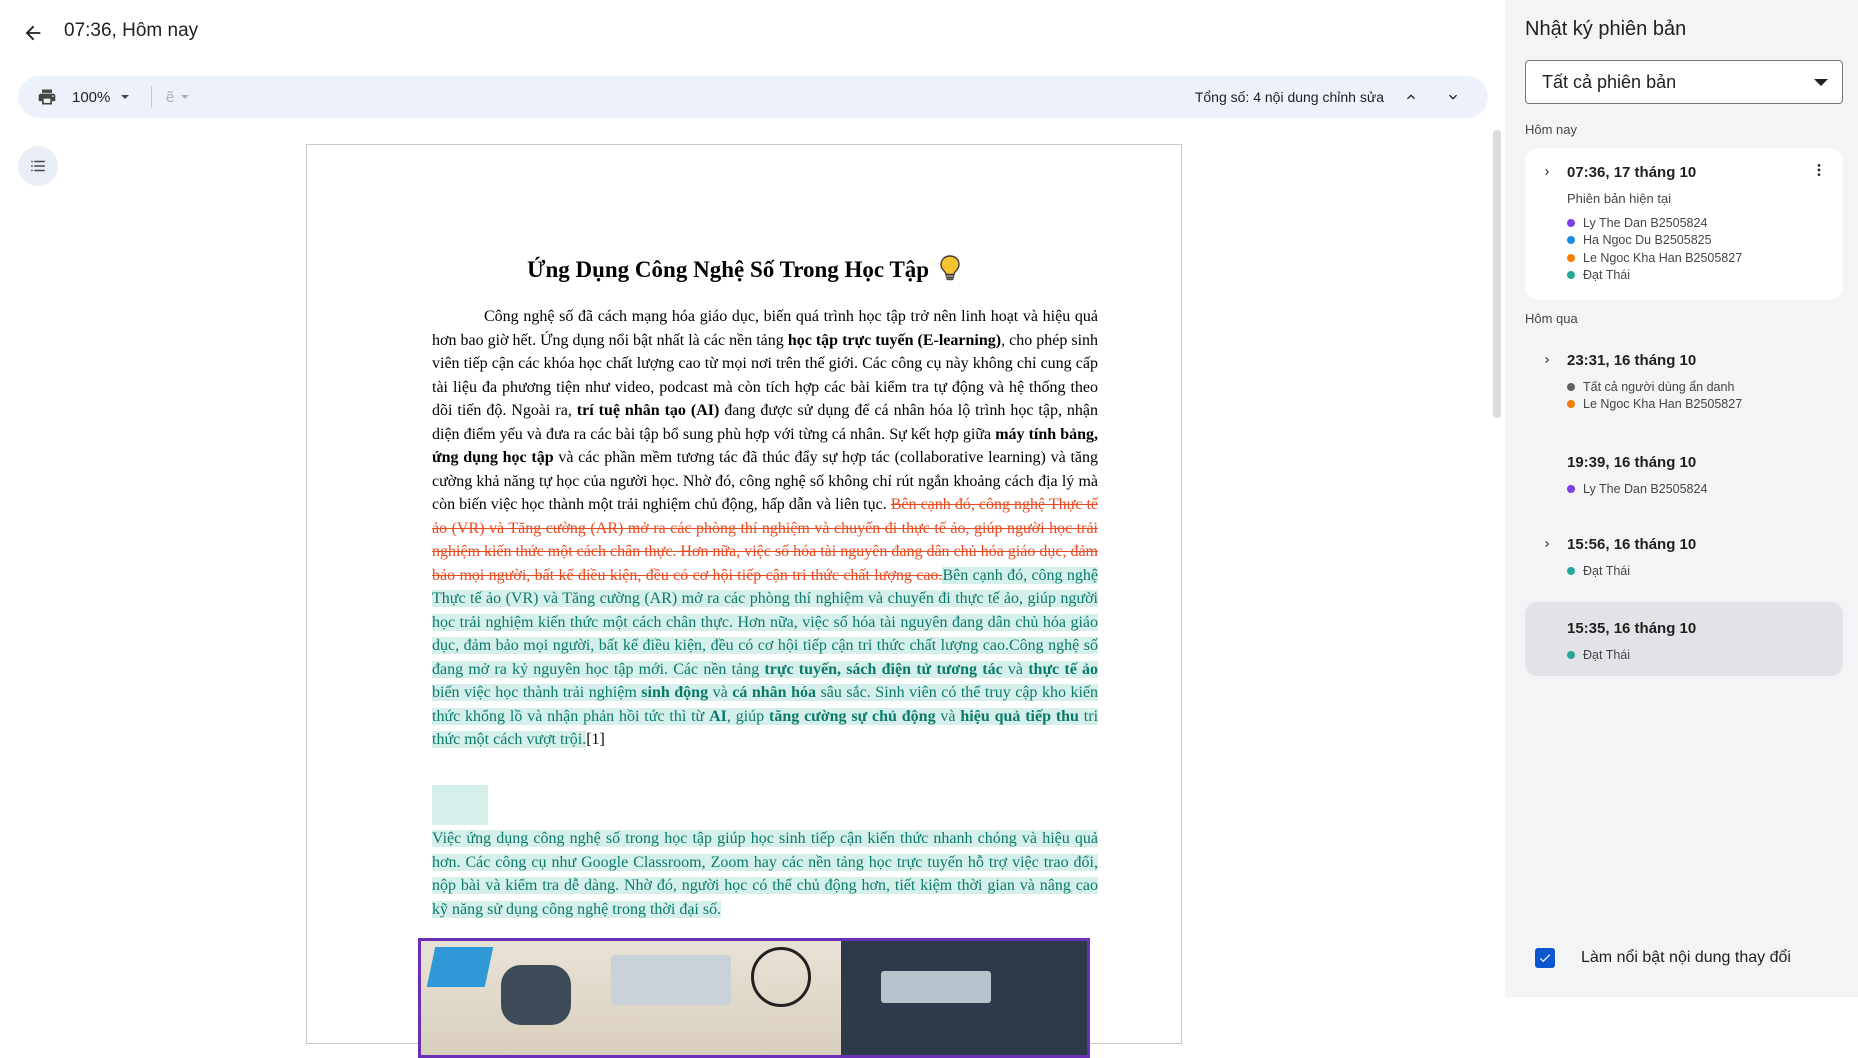 The width and height of the screenshot is (1858, 1058). I want to click on editor-item: Tất cả người dùng ẩn danh, so click(1654, 387).